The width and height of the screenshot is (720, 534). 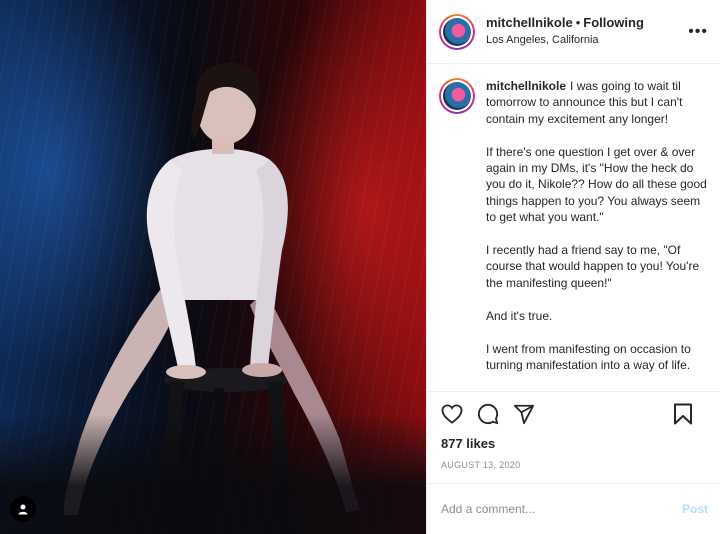 What do you see at coordinates (457, 31) in the screenshot?
I see `avatar` at bounding box center [457, 31].